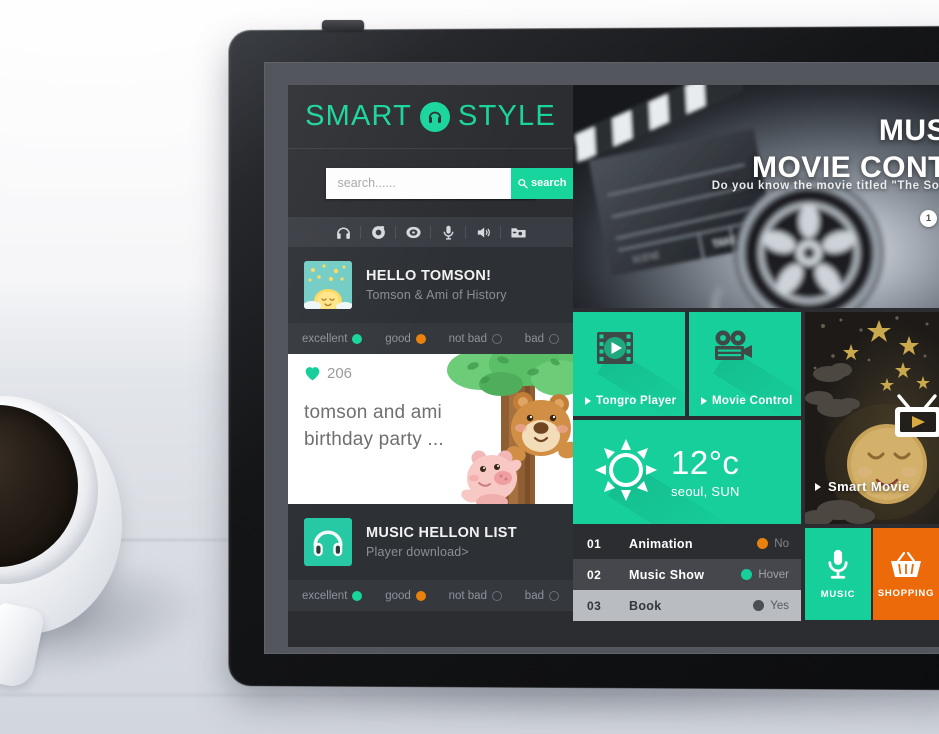  What do you see at coordinates (522, 183) in the screenshot?
I see `magnifier-icon` at bounding box center [522, 183].